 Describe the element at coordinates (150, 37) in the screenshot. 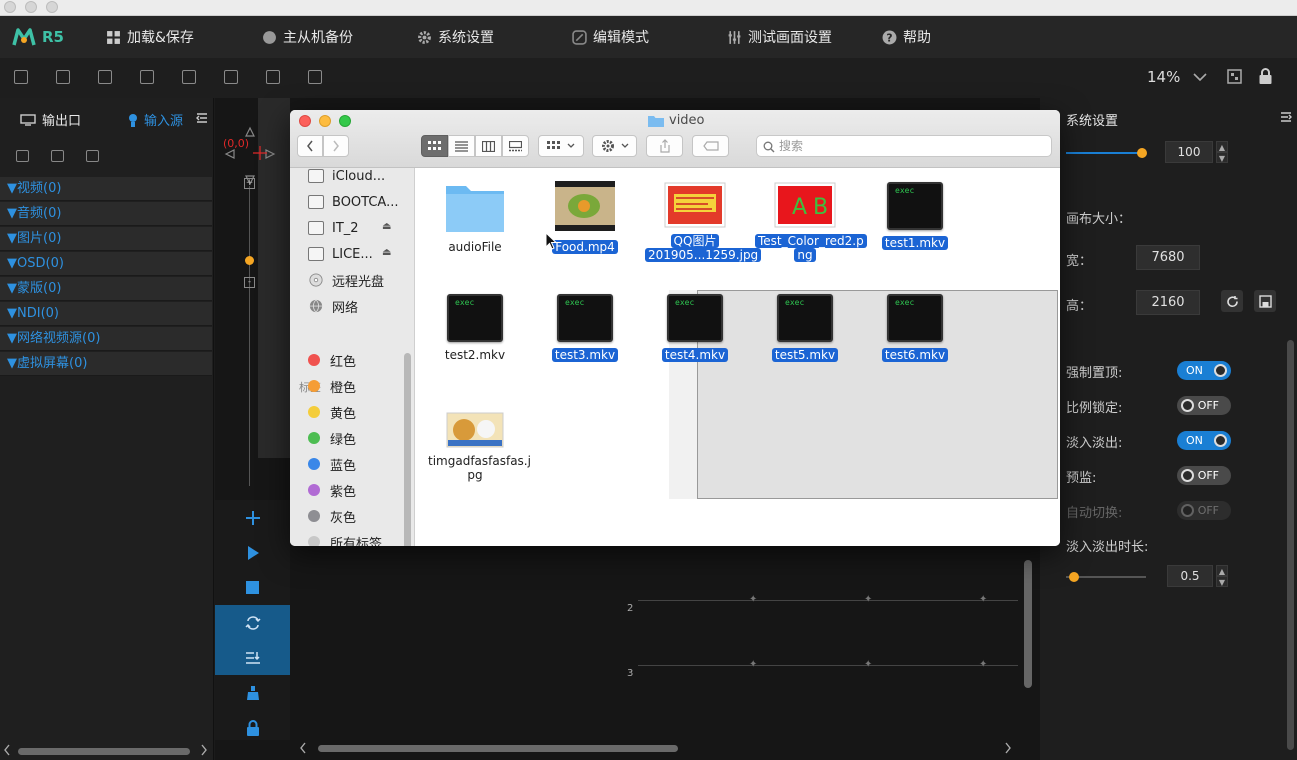

I see `menu-load-save: 加载&保存` at that location.